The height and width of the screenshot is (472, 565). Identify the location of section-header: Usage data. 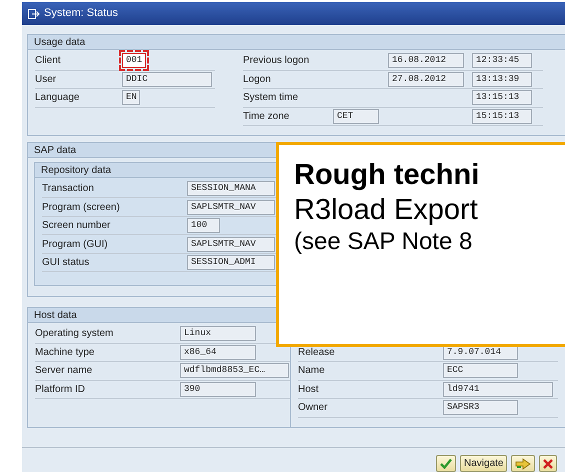
(296, 42).